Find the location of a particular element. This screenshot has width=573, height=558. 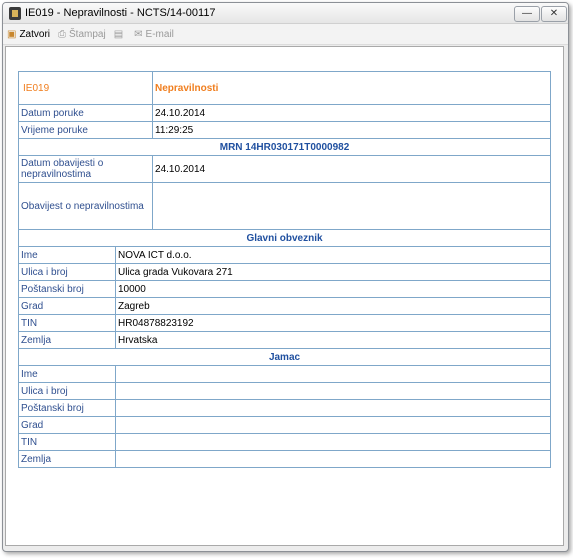

jamac-tin-value is located at coordinates (333, 442).